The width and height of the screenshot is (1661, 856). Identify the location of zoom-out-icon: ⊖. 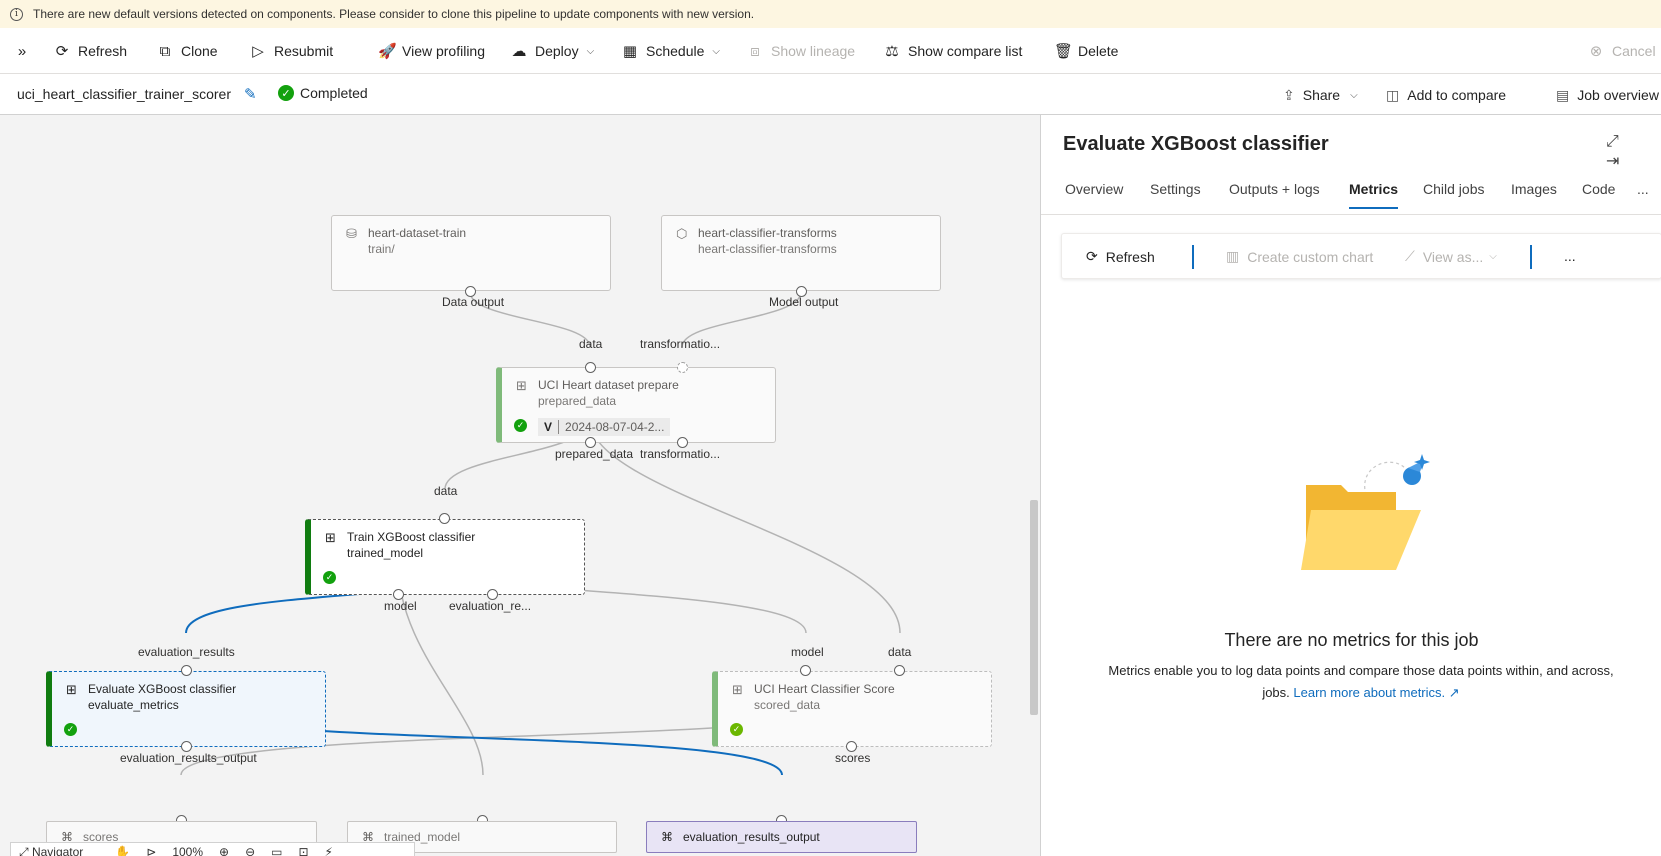
(250, 850).